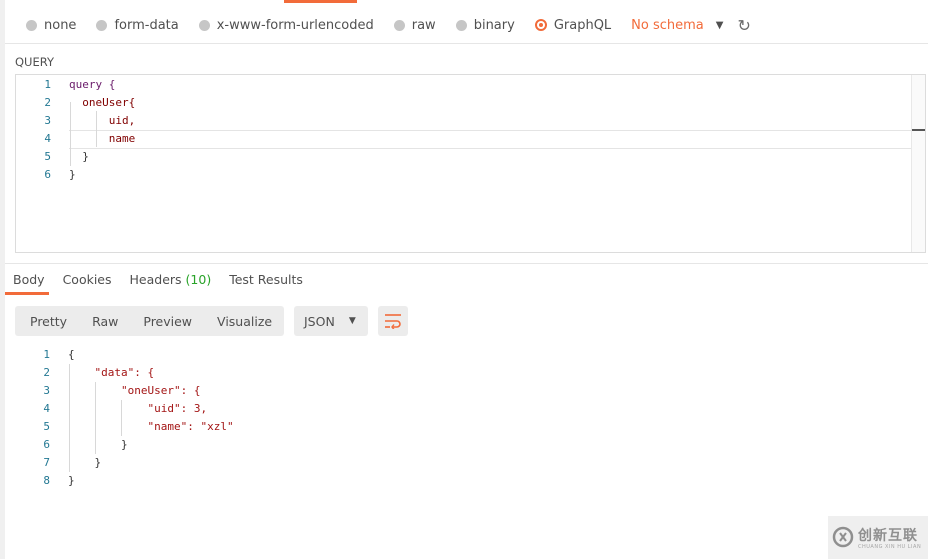  What do you see at coordinates (667, 25) in the screenshot?
I see `schema-selector: No schema` at bounding box center [667, 25].